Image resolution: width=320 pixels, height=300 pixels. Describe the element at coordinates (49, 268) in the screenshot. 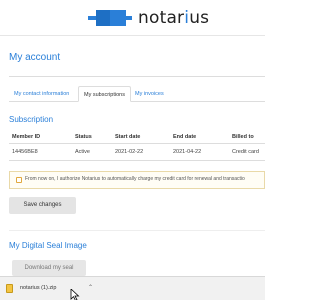

I see `download-seal-button: Download my seal` at that location.